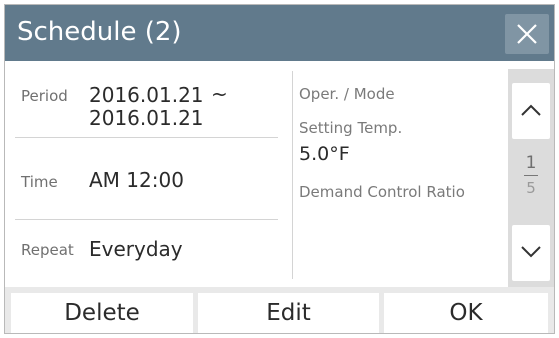 The height and width of the screenshot is (338, 559). Describe the element at coordinates (351, 128) in the screenshot. I see `temp-label: Setting Temp.` at that location.